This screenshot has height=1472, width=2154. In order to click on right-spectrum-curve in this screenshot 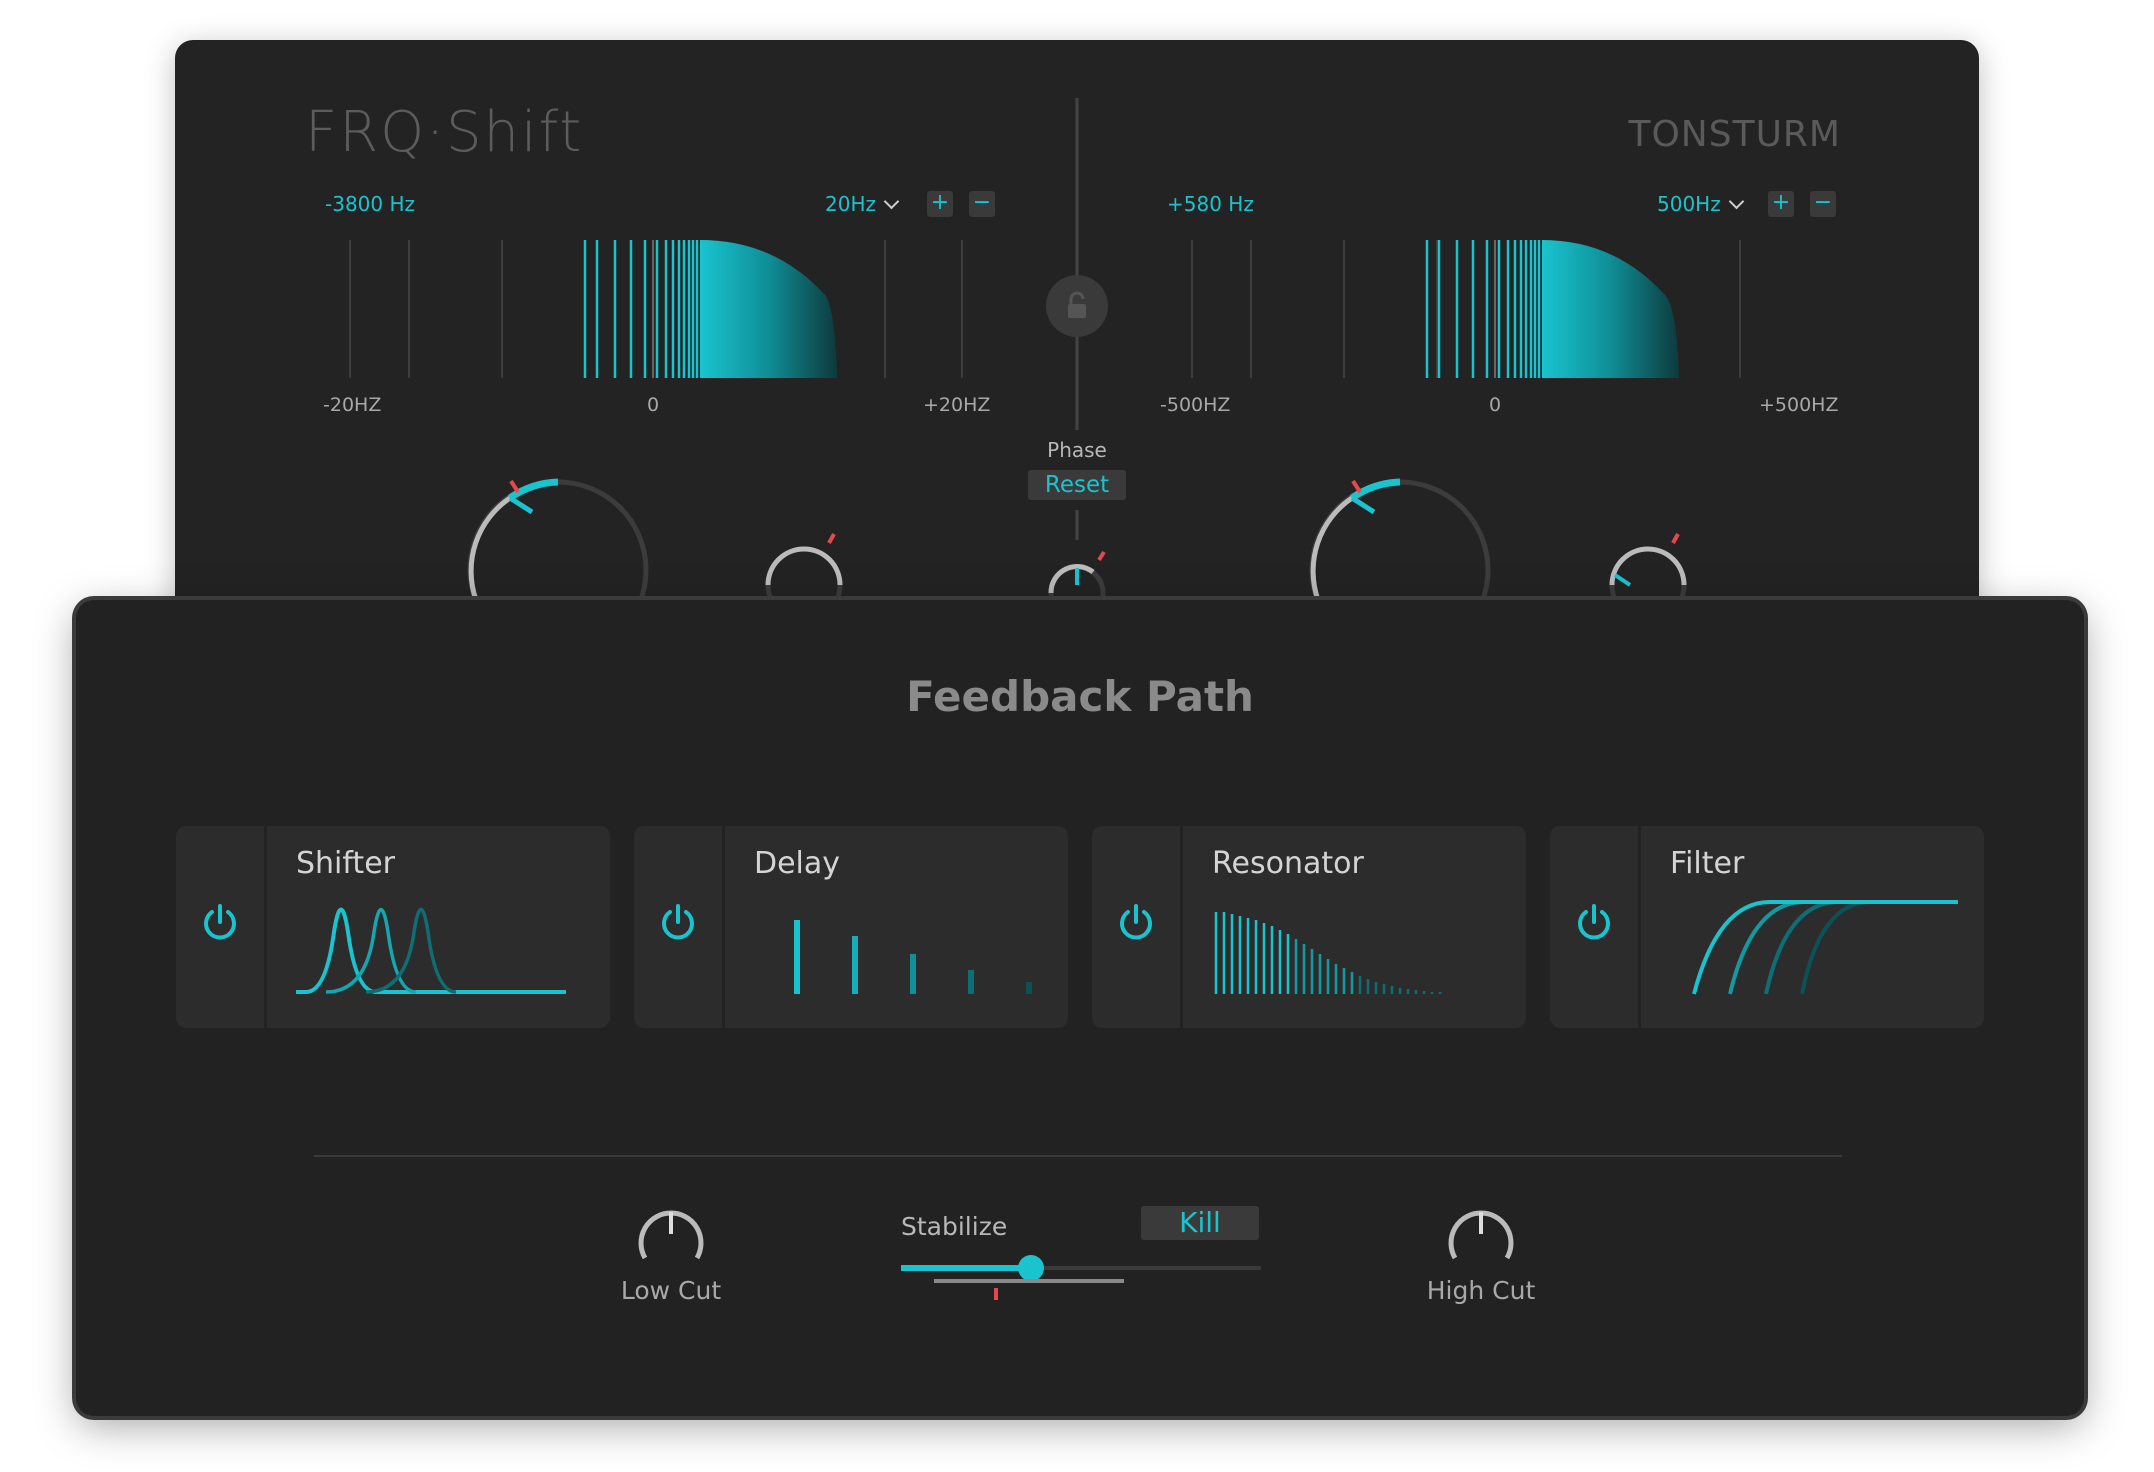, I will do `click(1610, 309)`.